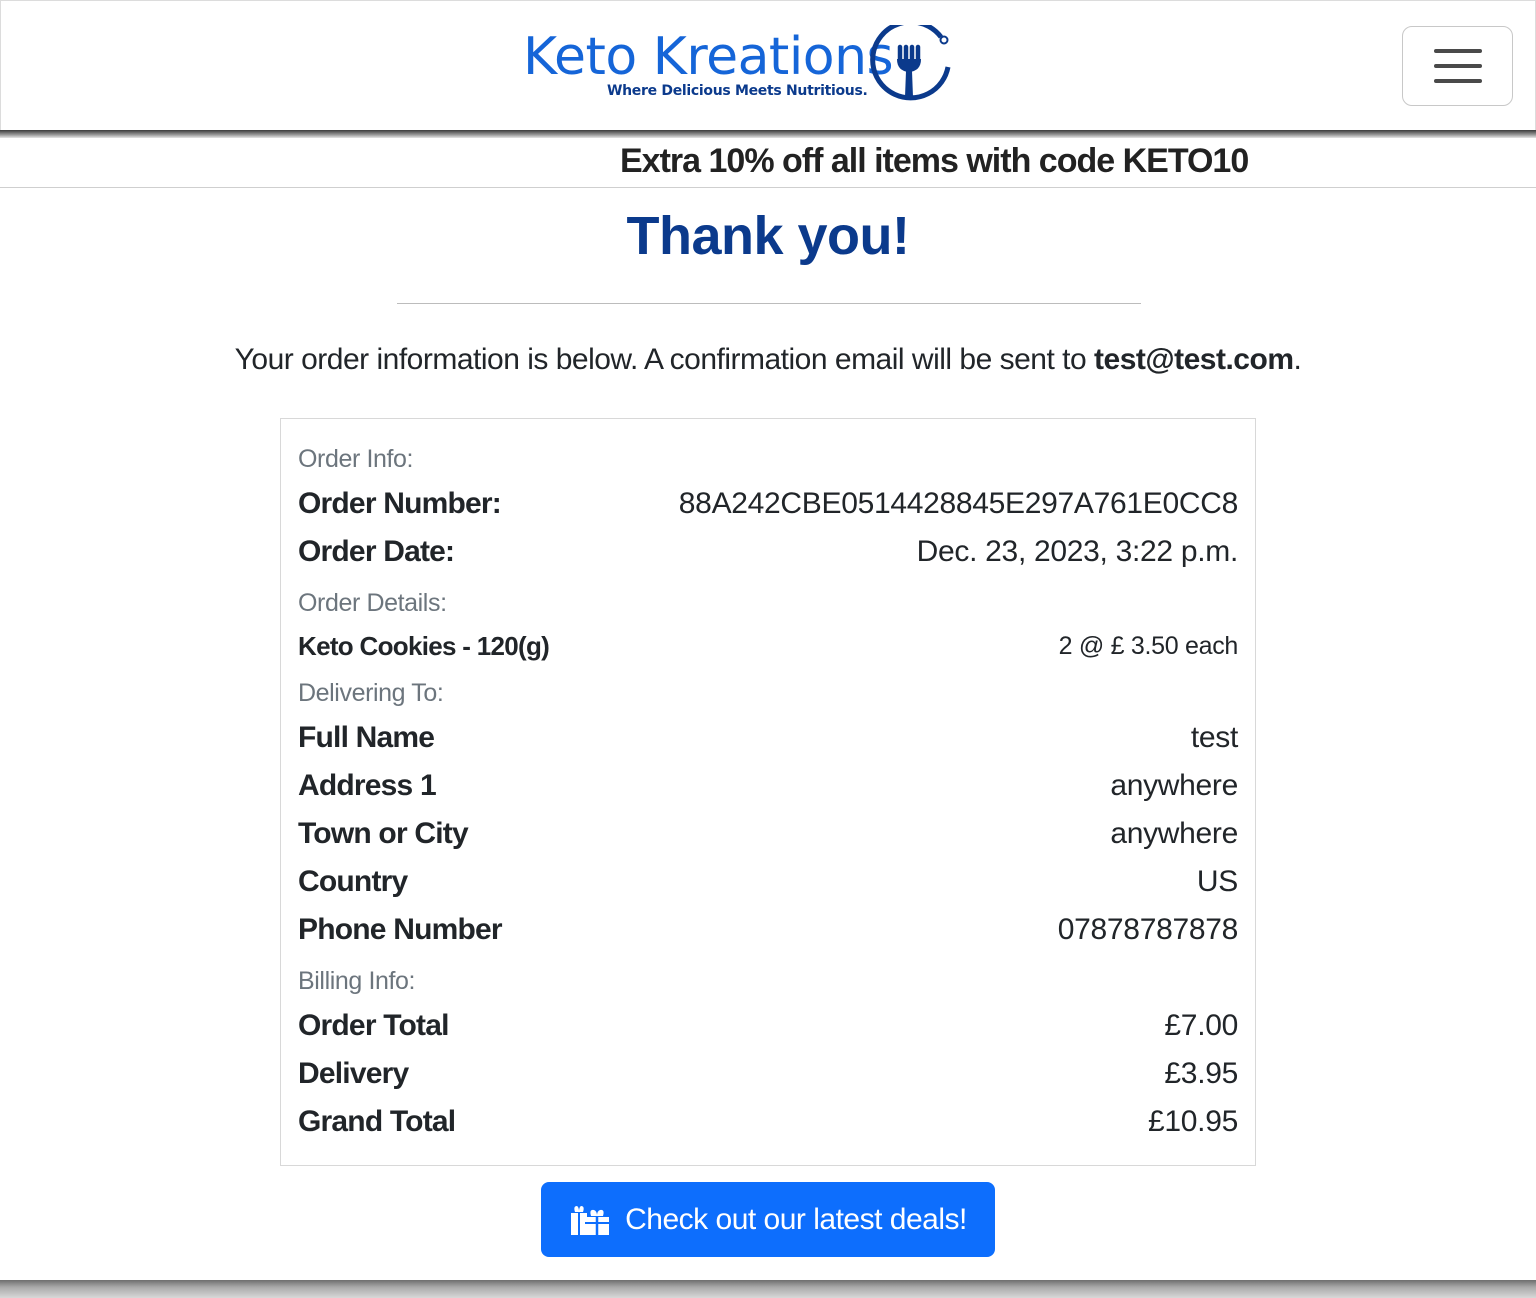 The image size is (1536, 1298). What do you see at coordinates (376, 551) in the screenshot?
I see `order-date-label: Order Date:` at bounding box center [376, 551].